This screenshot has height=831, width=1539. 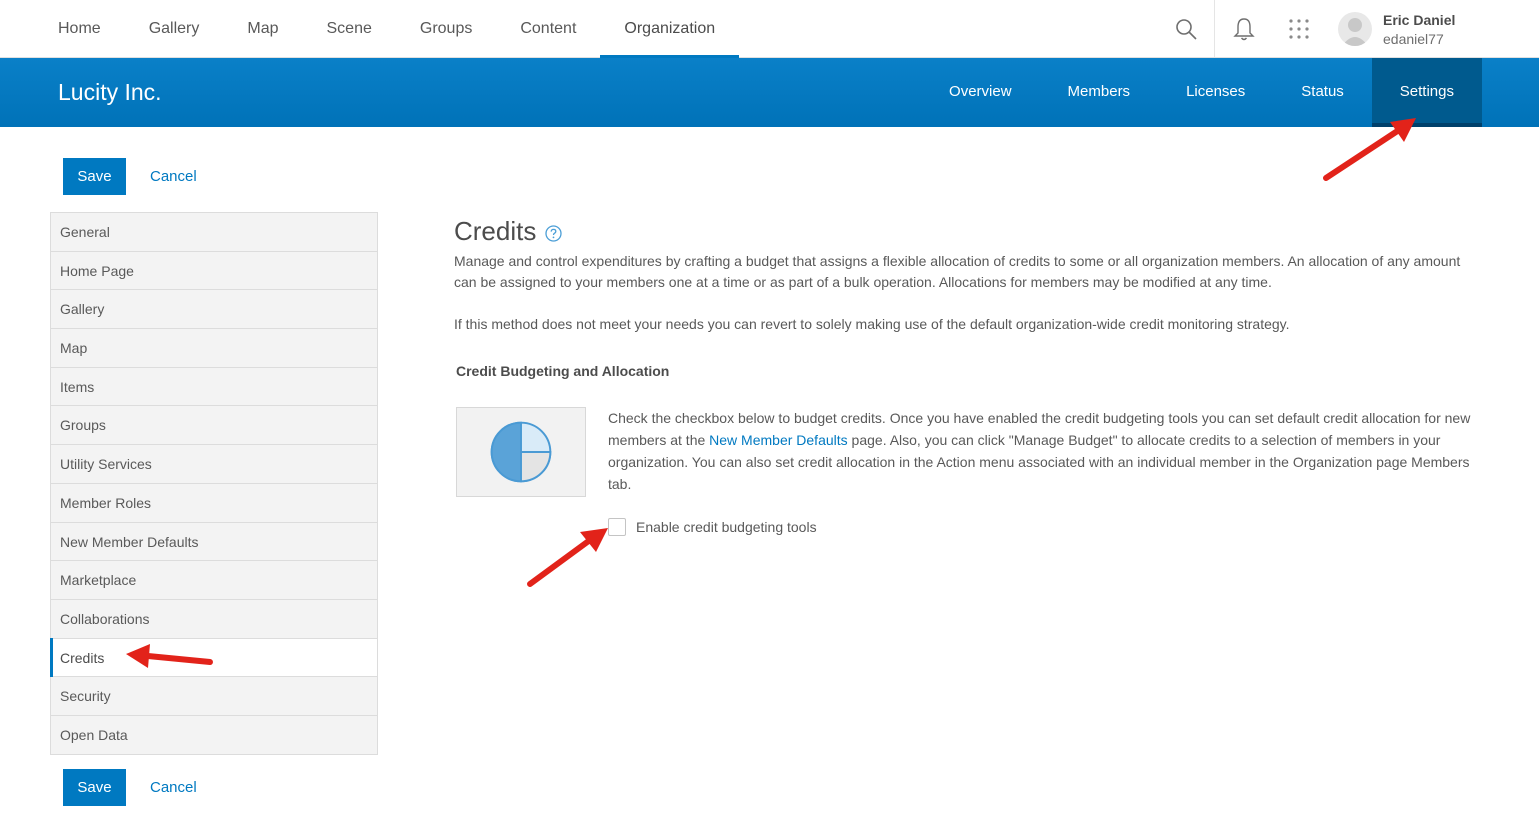 I want to click on nav-content: Content, so click(x=548, y=28).